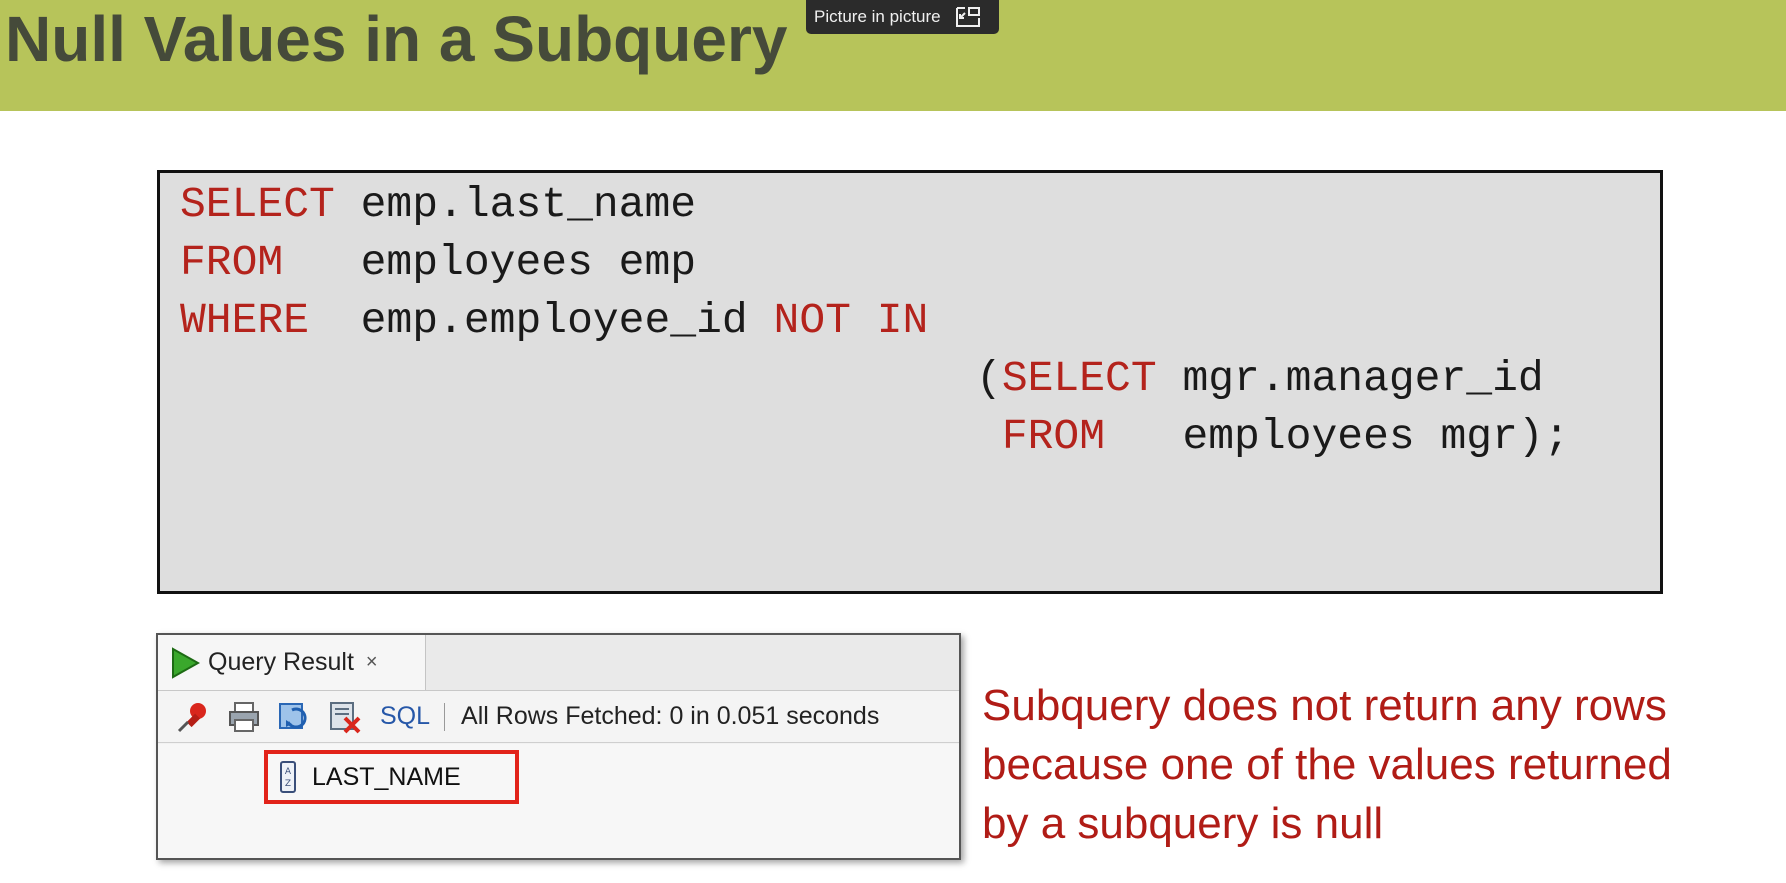  Describe the element at coordinates (989, 378) in the screenshot. I see `sql-text: (` at that location.